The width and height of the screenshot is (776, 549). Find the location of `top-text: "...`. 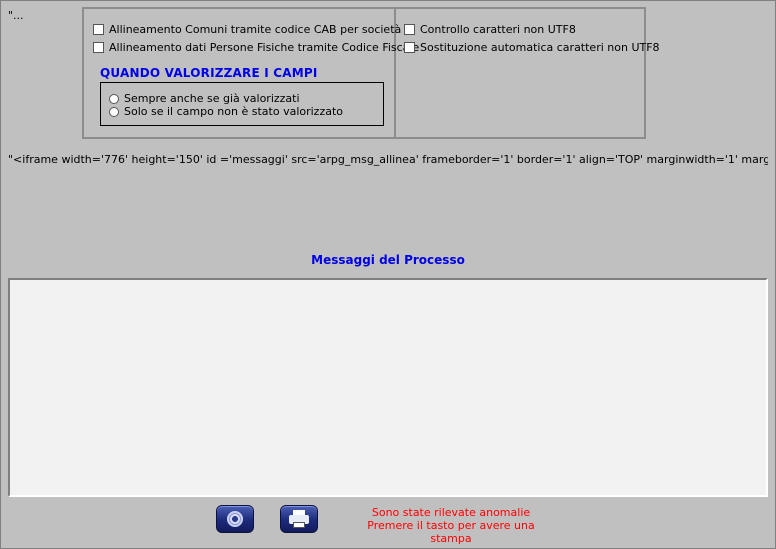

top-text: "... is located at coordinates (16, 15).